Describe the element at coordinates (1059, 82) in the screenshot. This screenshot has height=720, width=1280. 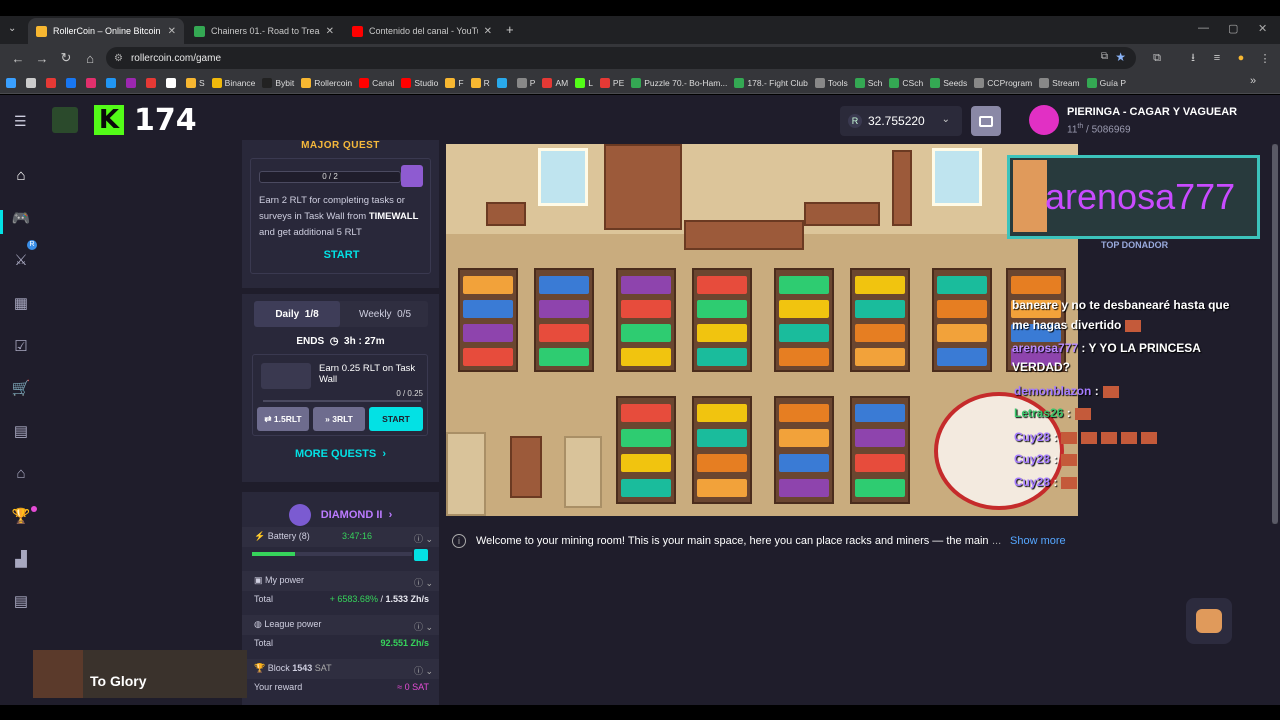
I see `bookmark-item: Stream` at that location.